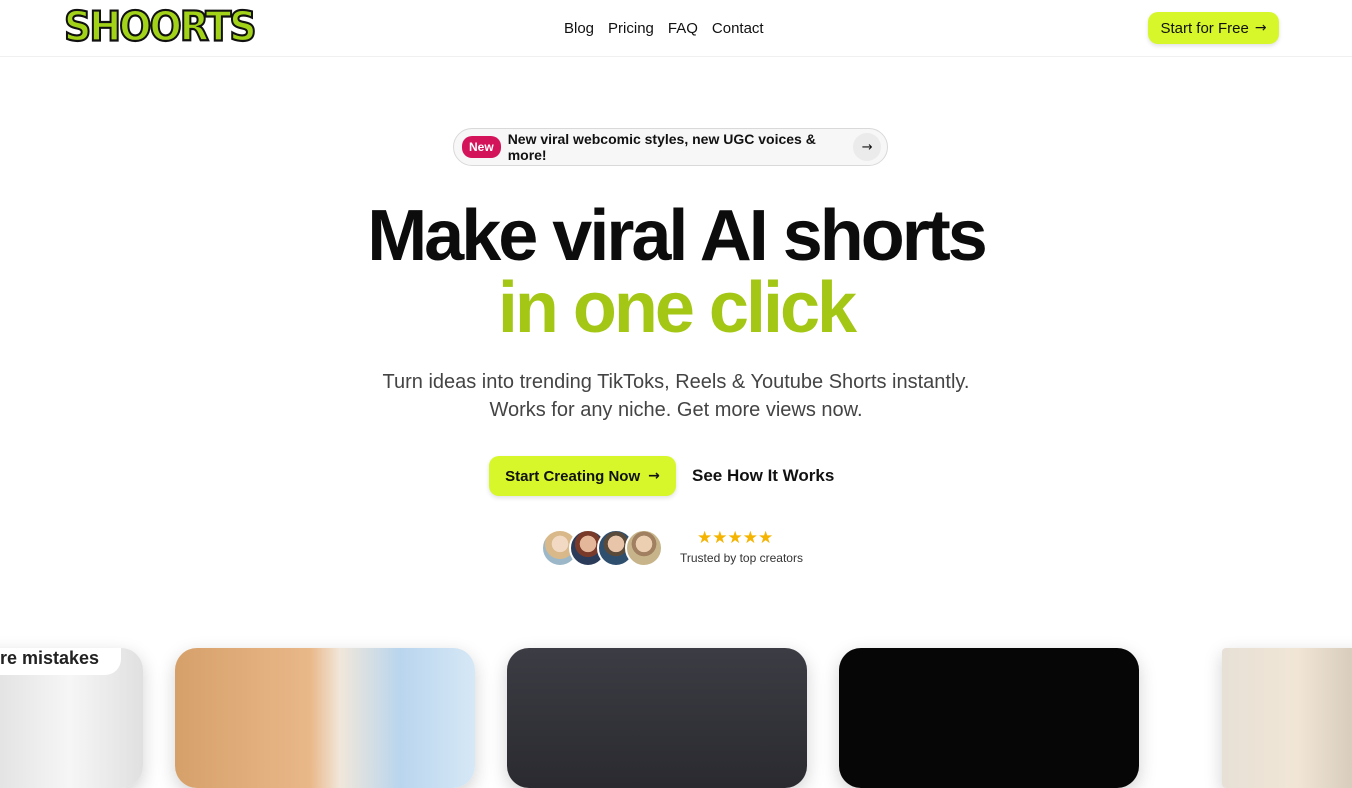 This screenshot has width=1352, height=788. Describe the element at coordinates (631, 28) in the screenshot. I see `nav-pricing: Pricing` at that location.